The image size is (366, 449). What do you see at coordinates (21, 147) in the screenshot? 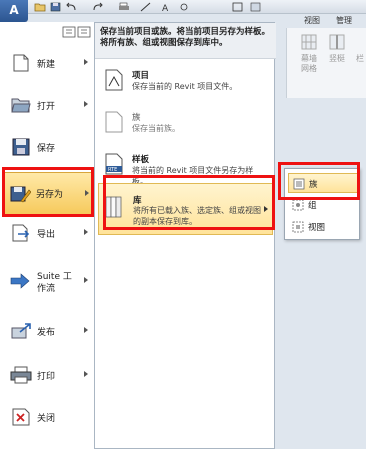
I see `save-disk-icon` at bounding box center [21, 147].